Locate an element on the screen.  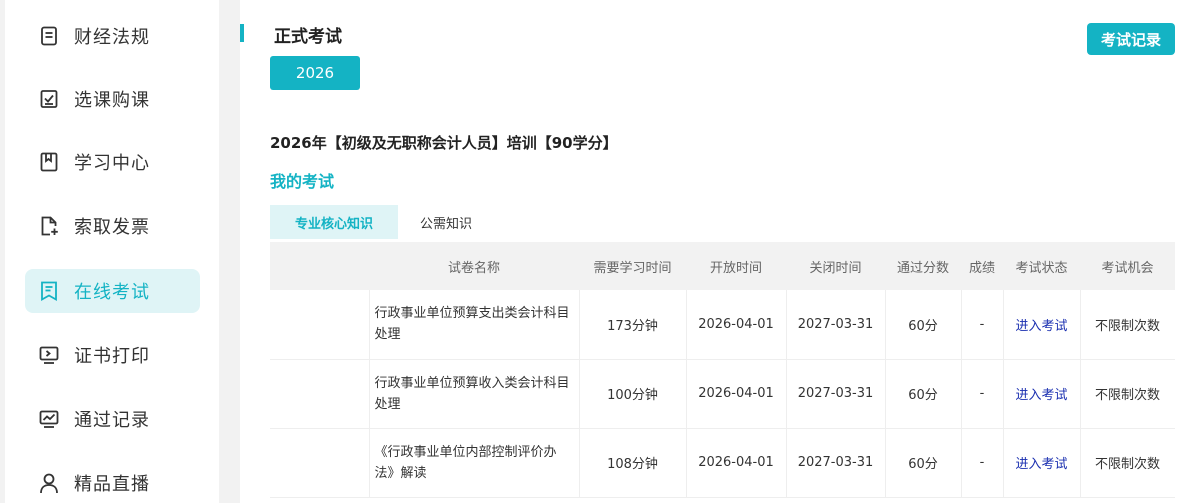
sidebar-item-label: 索取发票 is located at coordinates (112, 227).